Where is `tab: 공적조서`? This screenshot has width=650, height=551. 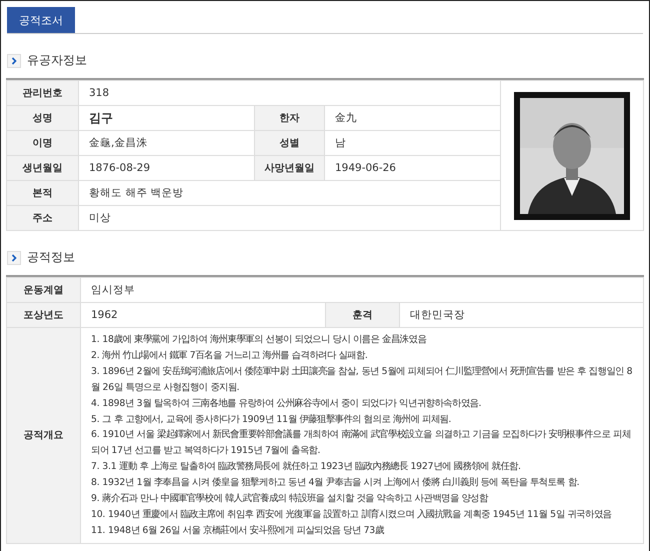 tab: 공적조서 is located at coordinates (41, 20).